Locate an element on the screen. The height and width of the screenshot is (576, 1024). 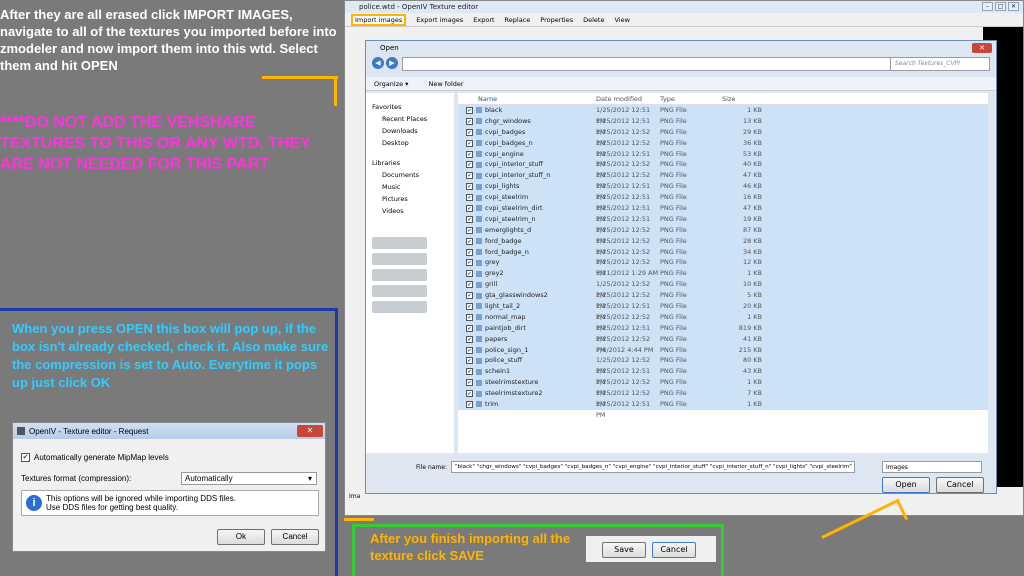
organize-button: Organize ▾ is located at coordinates (391, 83).